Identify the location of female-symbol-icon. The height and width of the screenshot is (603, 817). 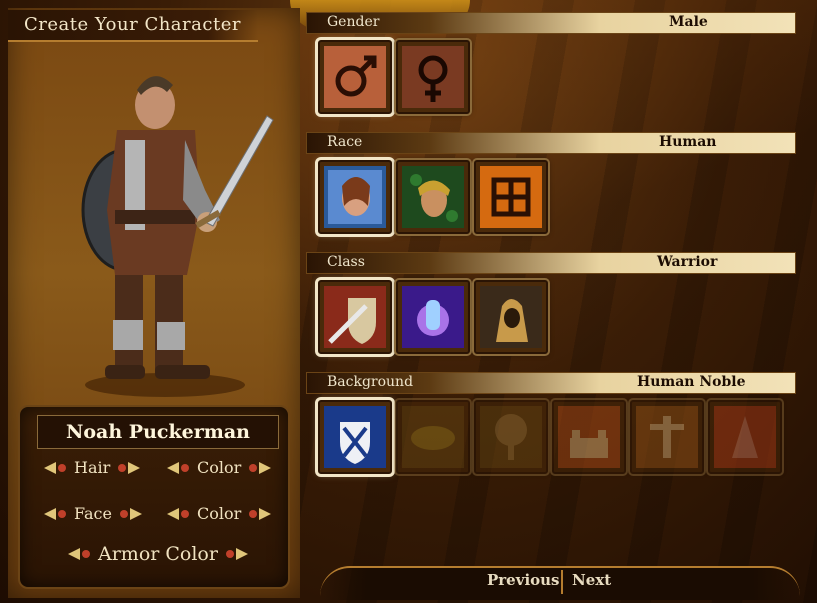
(433, 77).